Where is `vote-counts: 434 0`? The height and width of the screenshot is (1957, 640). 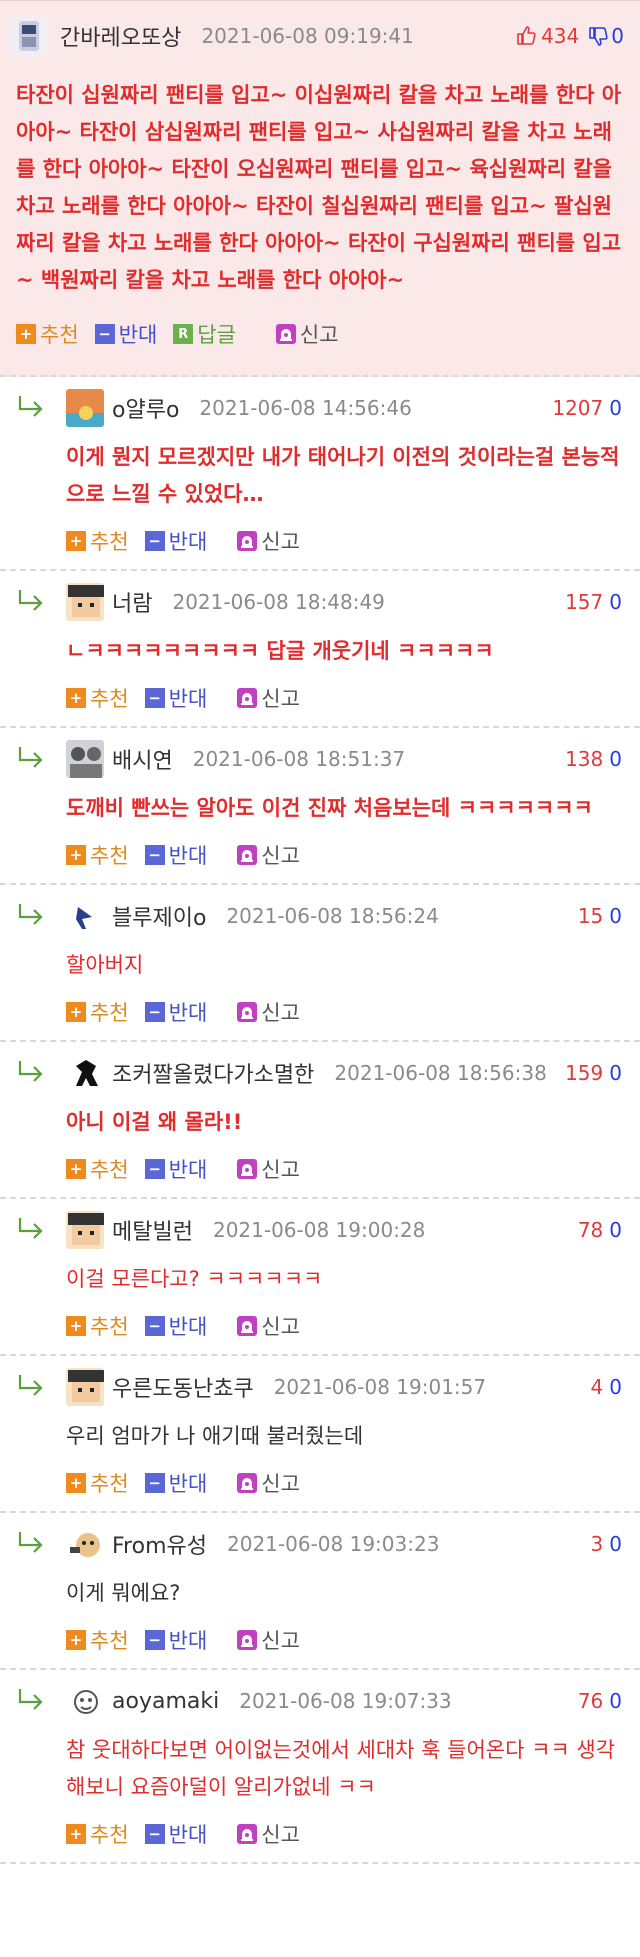 vote-counts: 434 0 is located at coordinates (569, 36).